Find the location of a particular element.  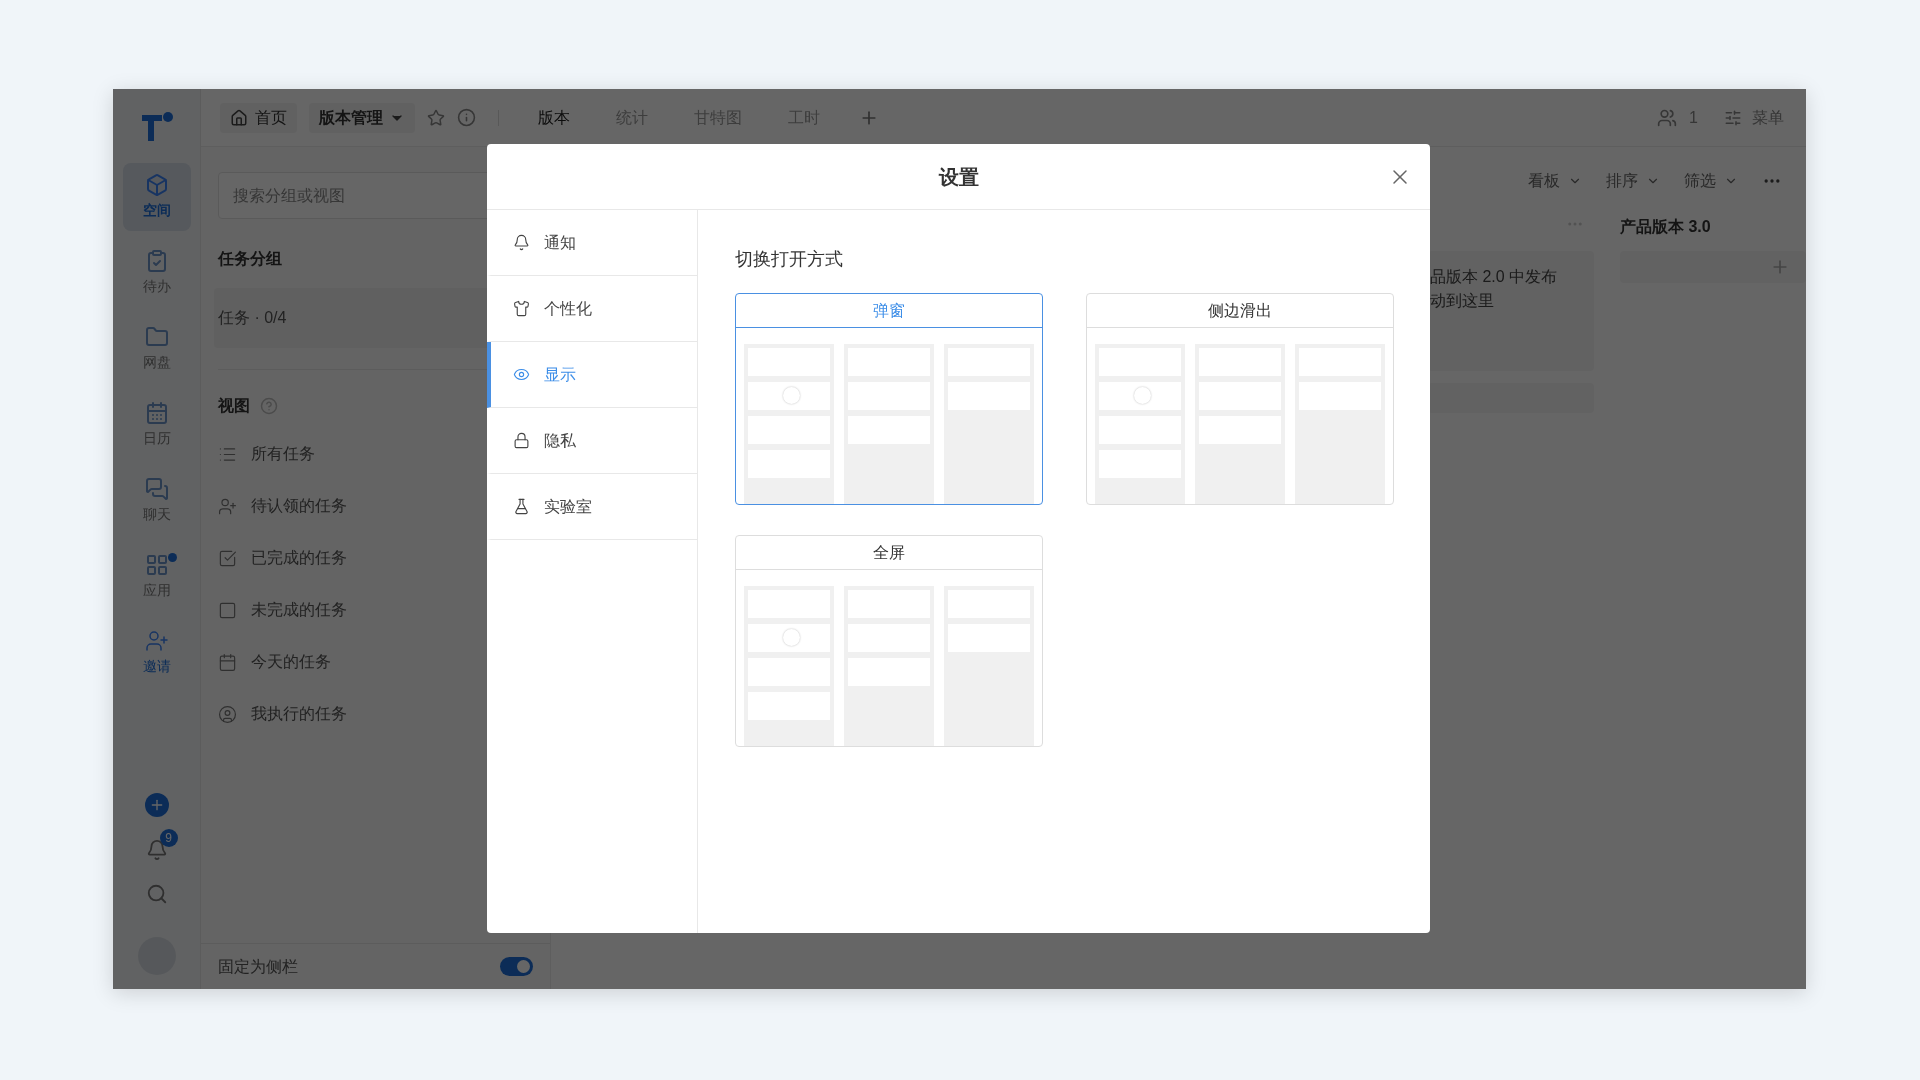

pin-label: 固定为侧栏 is located at coordinates (258, 966).